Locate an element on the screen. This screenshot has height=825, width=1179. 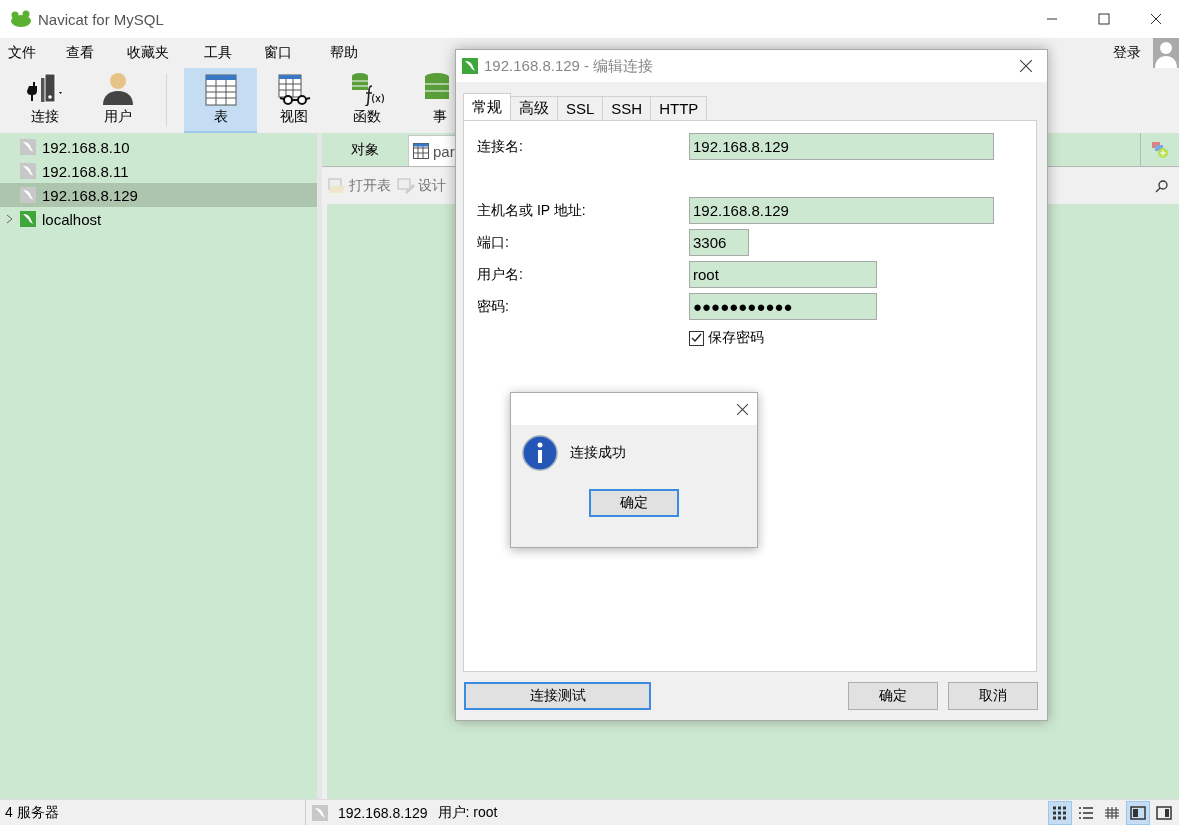
toolbar-button: 函数 is located at coordinates (366, 100).